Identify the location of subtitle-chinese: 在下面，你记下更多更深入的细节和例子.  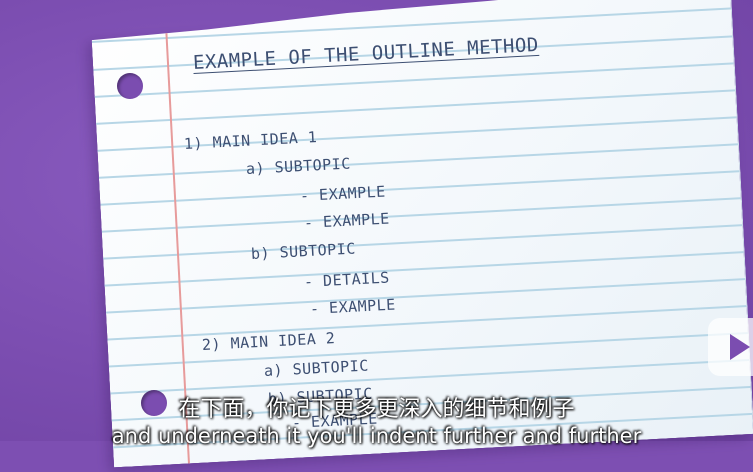
(376, 409).